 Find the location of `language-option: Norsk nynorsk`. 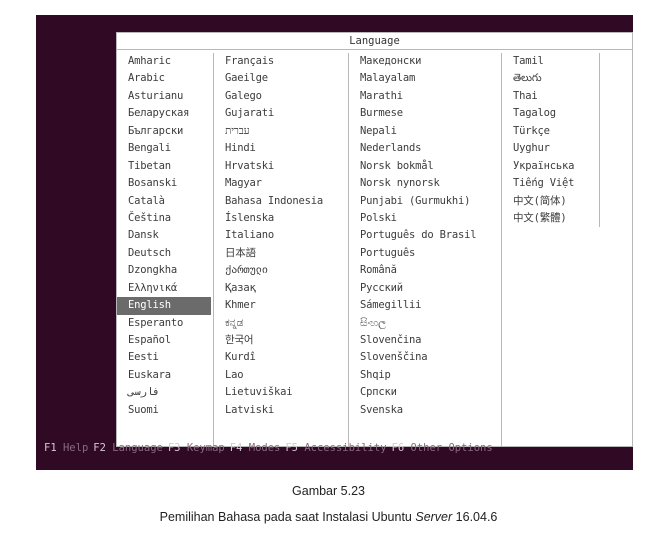

language-option: Norsk nynorsk is located at coordinates (425, 183).